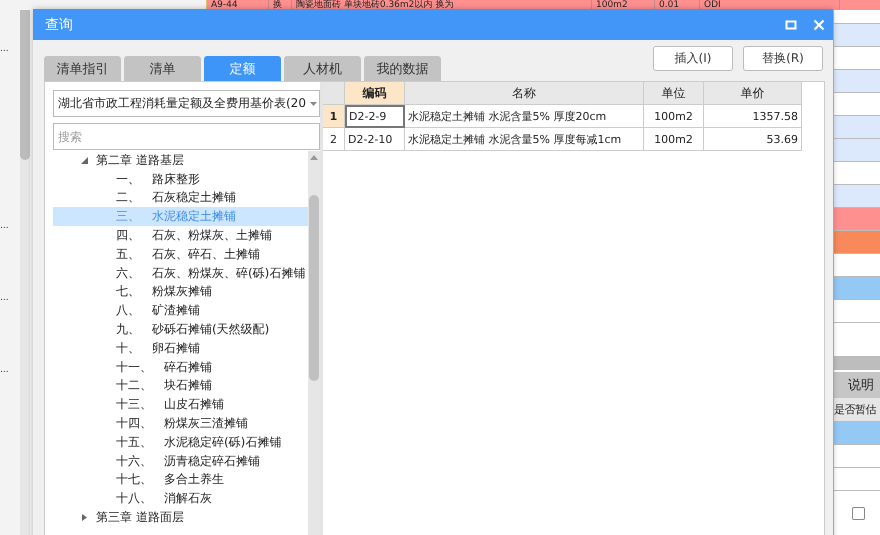 The image size is (880, 535). I want to click on collapsed-triangle-icon, so click(84, 518).